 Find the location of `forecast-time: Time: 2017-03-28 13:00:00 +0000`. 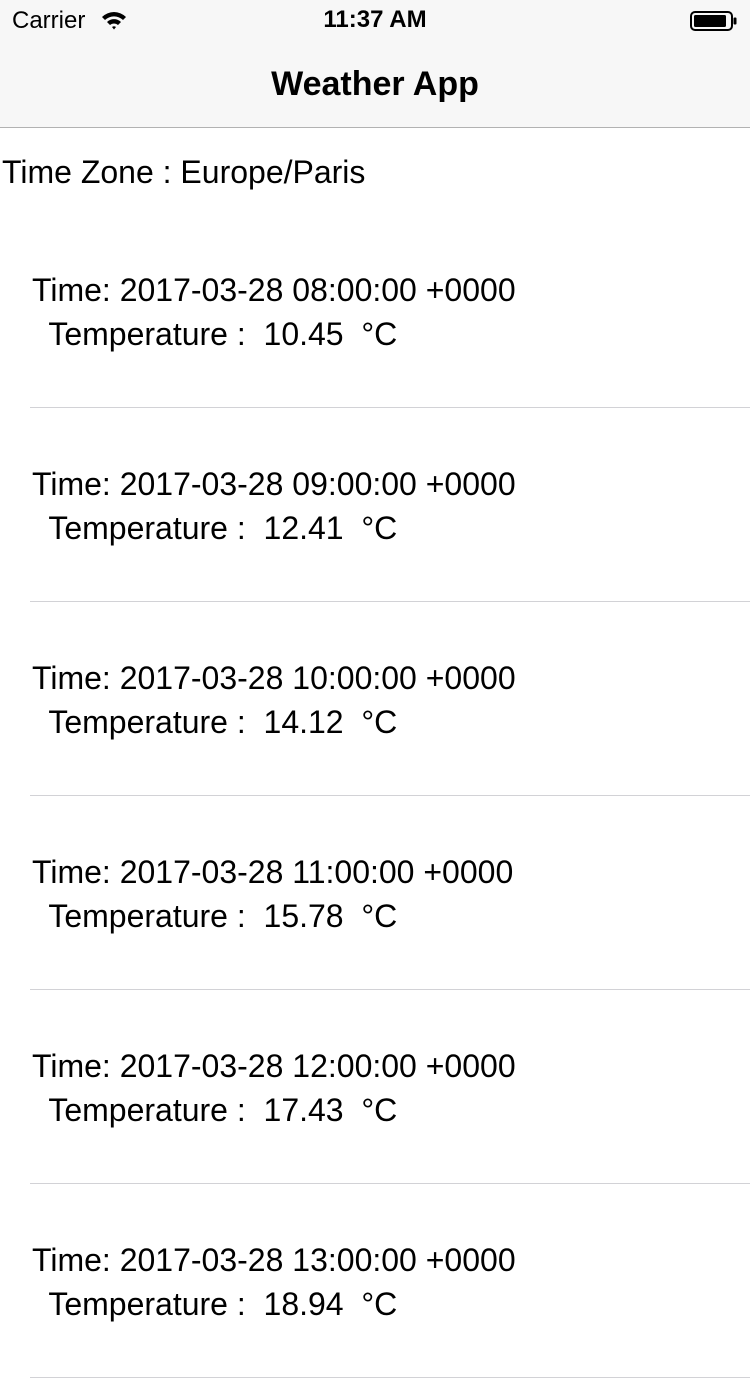

forecast-time: Time: 2017-03-28 13:00:00 +0000 is located at coordinates (274, 1260).